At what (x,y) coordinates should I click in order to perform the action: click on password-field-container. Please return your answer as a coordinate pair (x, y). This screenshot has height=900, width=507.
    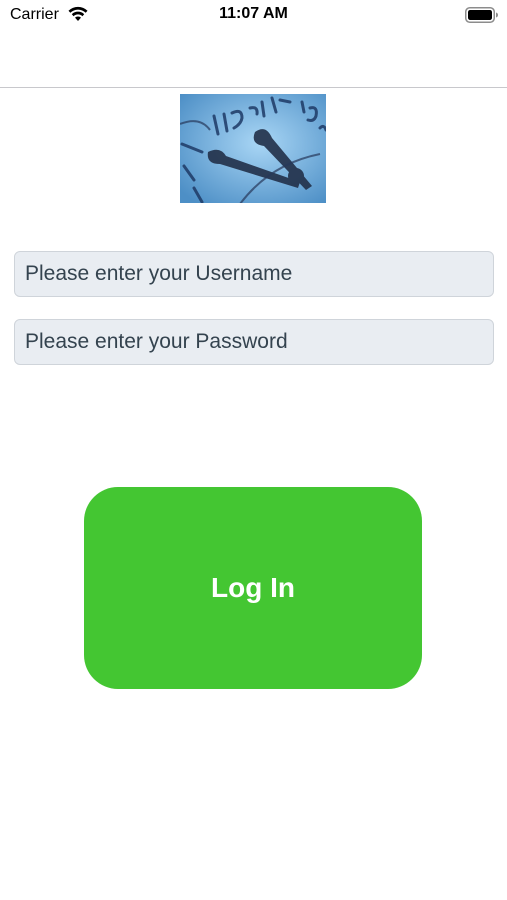
    Looking at the image, I should click on (254, 342).